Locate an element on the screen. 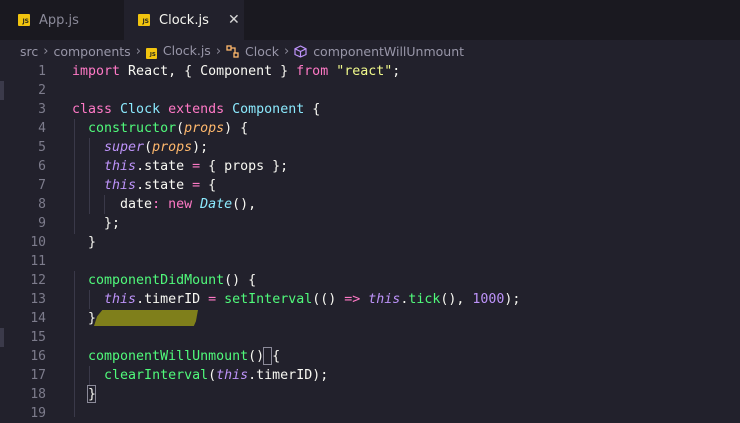  code-line: 17 clearInterval(this.timerID); is located at coordinates (370, 375).